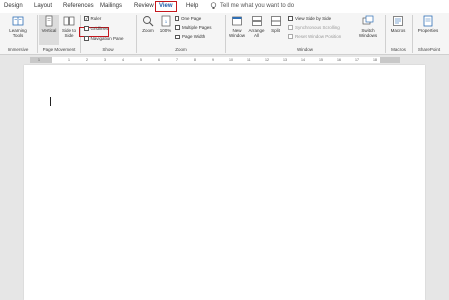 The image size is (449, 300). I want to click on zoom-button: Zoom, so click(148, 24).